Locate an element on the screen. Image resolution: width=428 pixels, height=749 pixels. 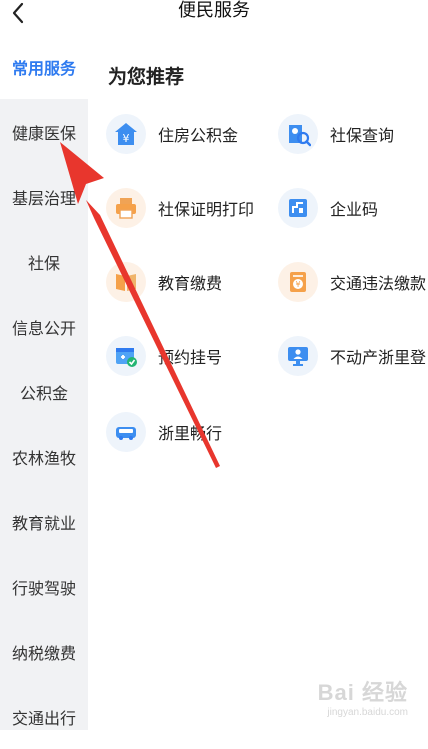
sidebar-item-transportation: 交通出行 is located at coordinates (44, 716).